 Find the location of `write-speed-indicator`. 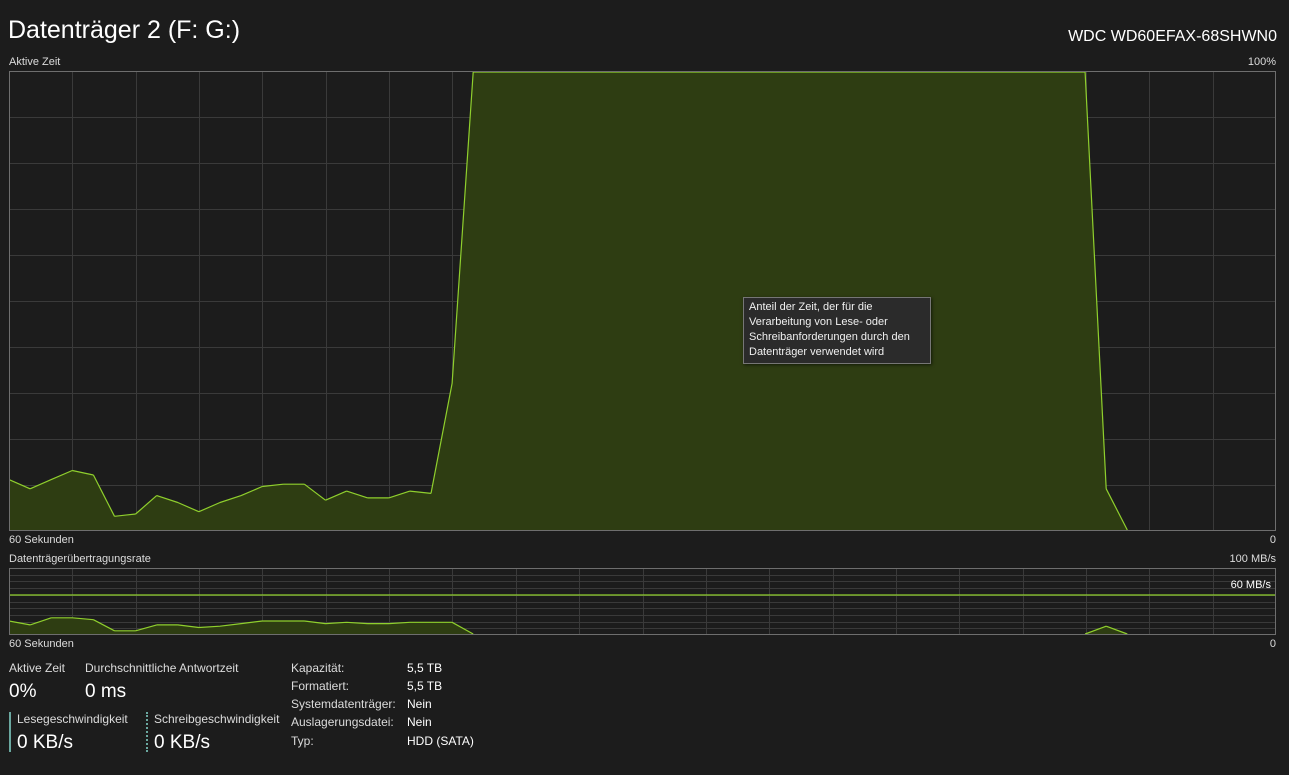

write-speed-indicator is located at coordinates (147, 732).